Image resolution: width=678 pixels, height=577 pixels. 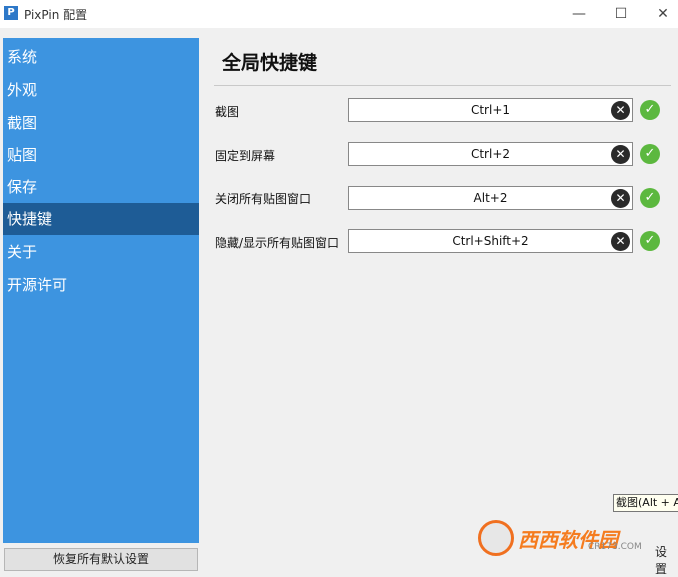 What do you see at coordinates (615, 547) in the screenshot?
I see `watermark-sub: CR173.COM` at bounding box center [615, 547].